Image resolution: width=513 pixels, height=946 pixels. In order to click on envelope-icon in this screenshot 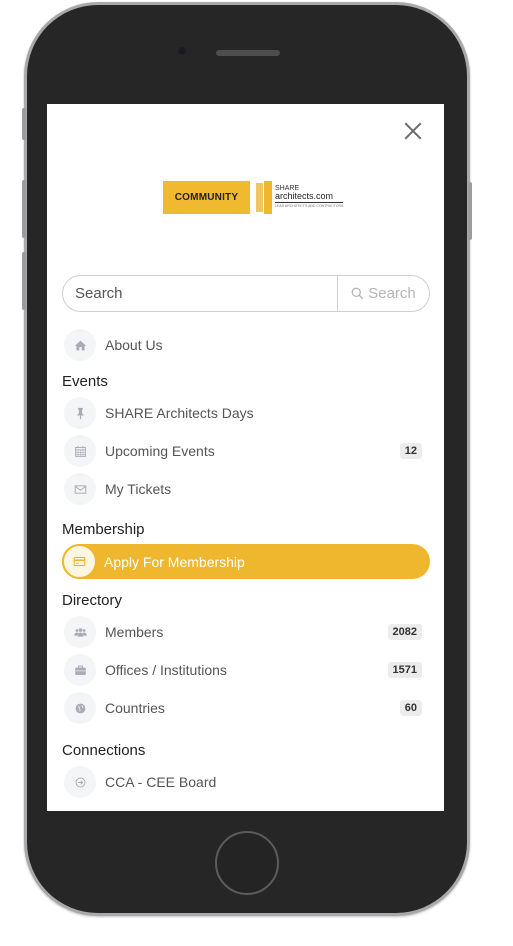, I will do `click(80, 489)`.